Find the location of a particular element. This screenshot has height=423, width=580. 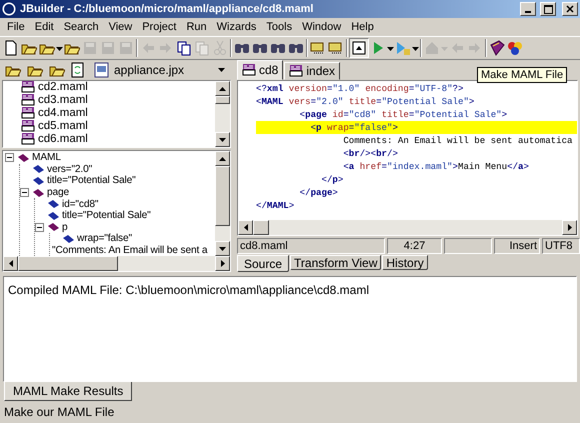

project-file: cd6.maml is located at coordinates (63, 138).